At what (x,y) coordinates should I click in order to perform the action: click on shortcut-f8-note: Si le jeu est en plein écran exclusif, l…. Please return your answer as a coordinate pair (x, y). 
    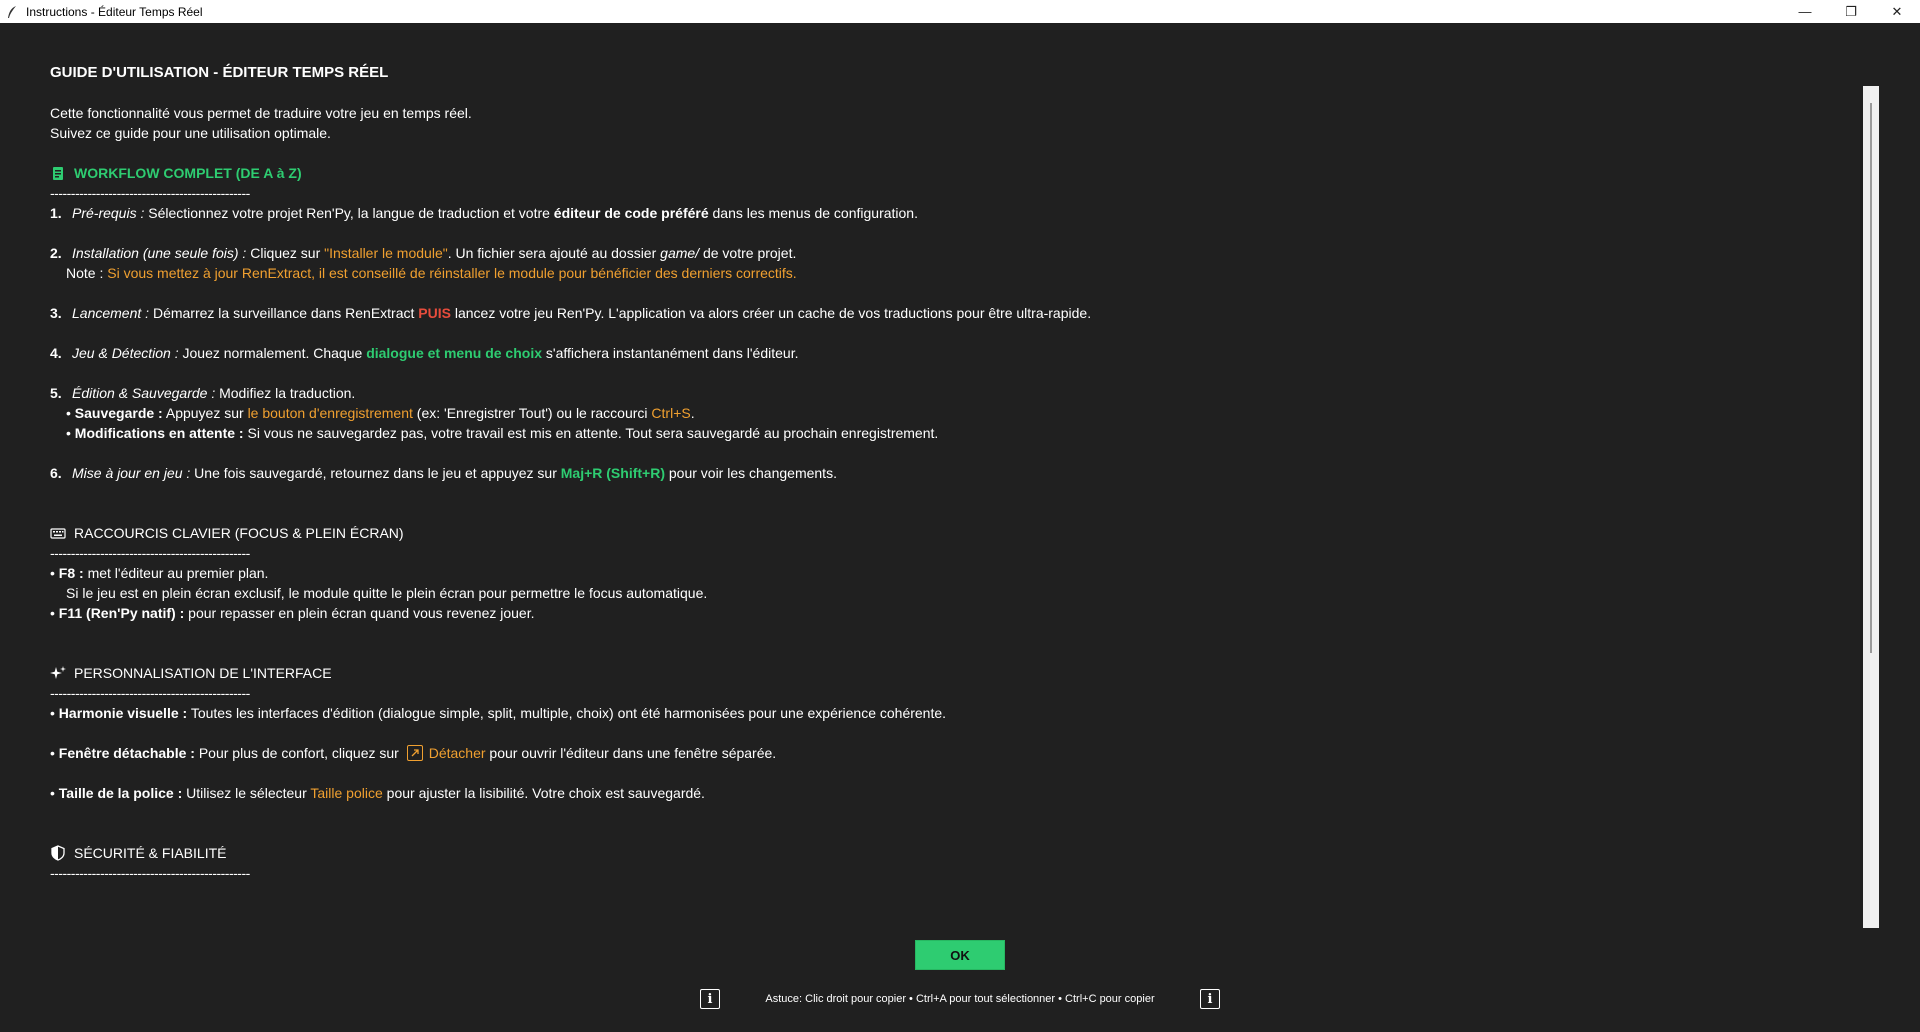
    Looking at the image, I should click on (387, 593).